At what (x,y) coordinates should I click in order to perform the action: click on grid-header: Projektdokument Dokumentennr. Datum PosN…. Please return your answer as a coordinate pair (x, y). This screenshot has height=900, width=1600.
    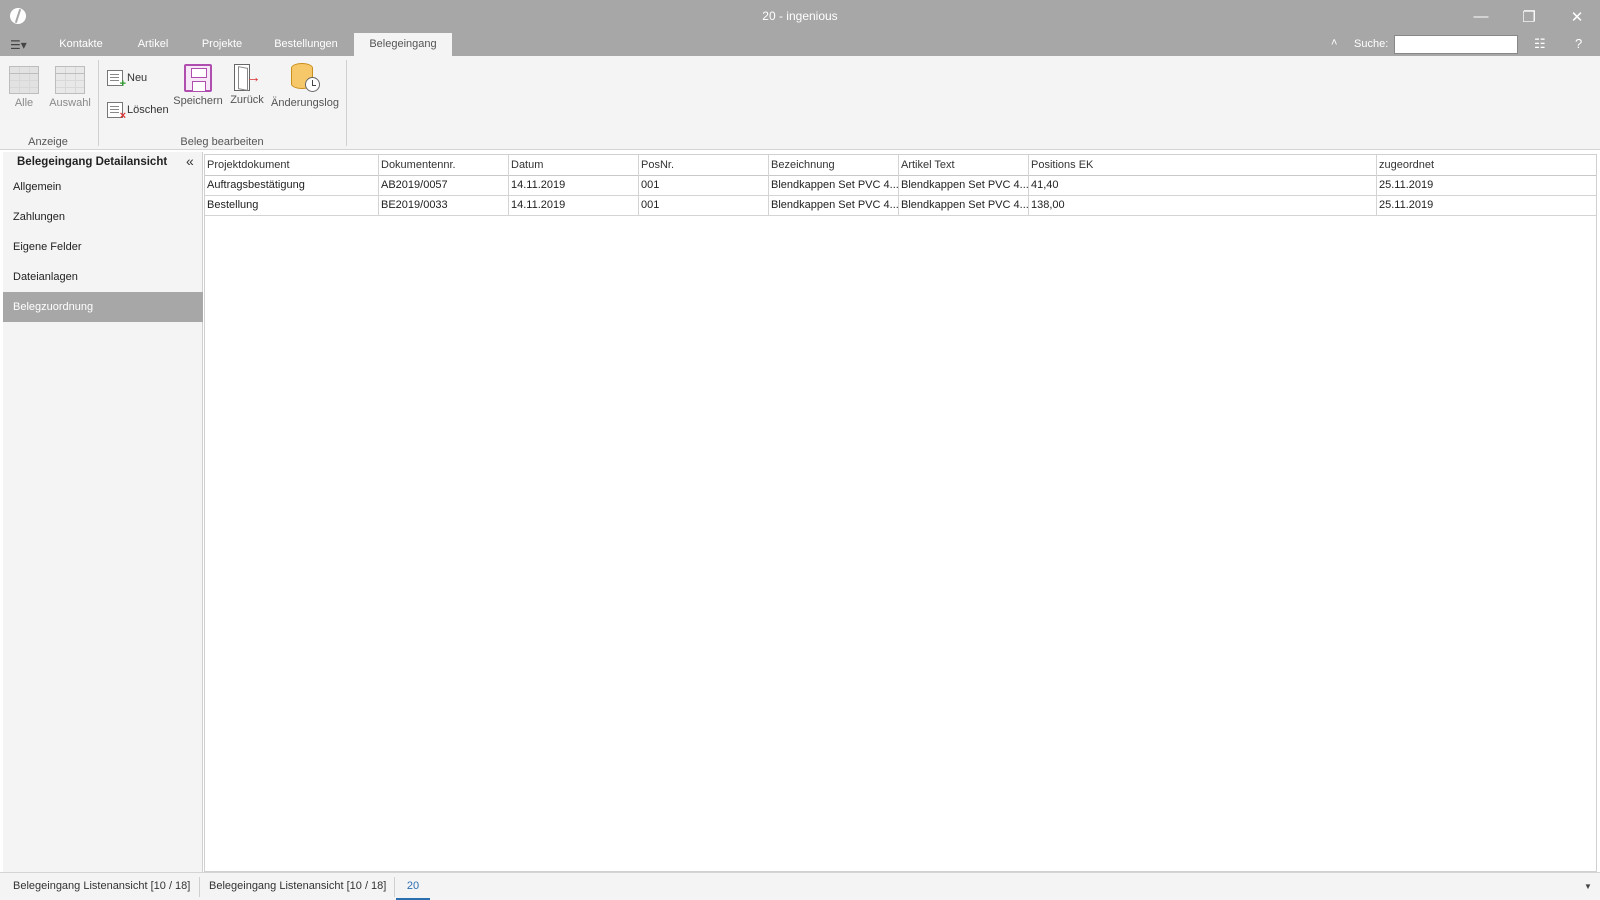
    Looking at the image, I should click on (900, 165).